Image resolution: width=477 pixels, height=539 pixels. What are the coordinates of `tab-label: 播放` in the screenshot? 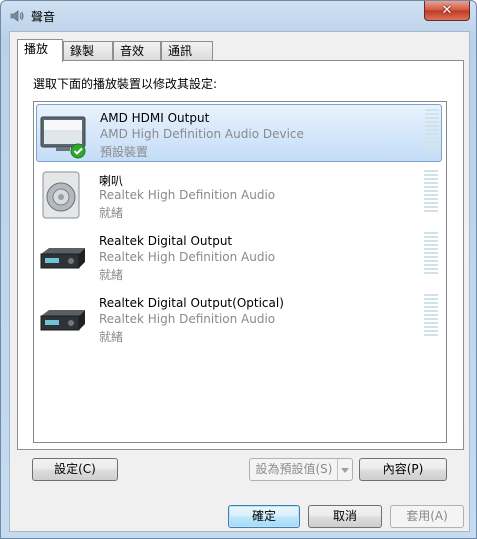 It's located at (36, 49).